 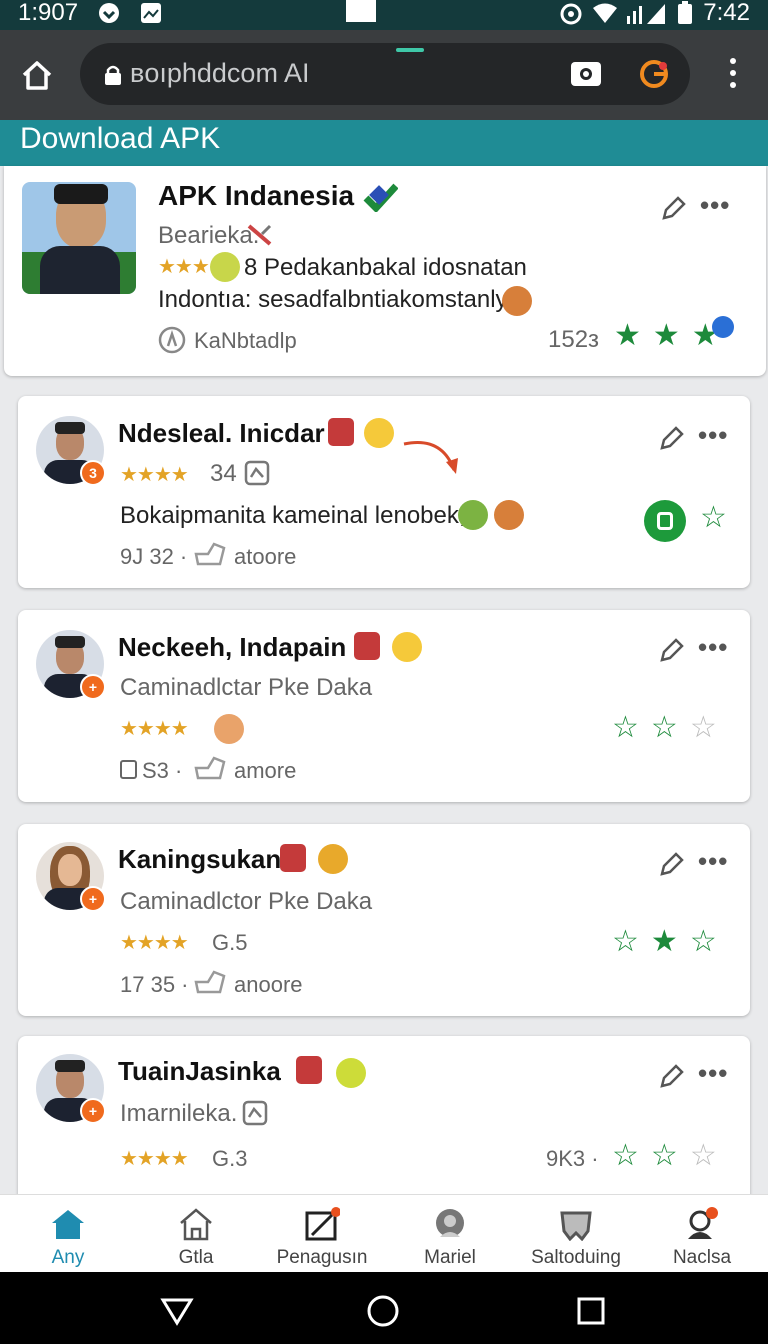 What do you see at coordinates (245, 341) in the screenshot?
I see `featured-developer: KaNbtadlp` at bounding box center [245, 341].